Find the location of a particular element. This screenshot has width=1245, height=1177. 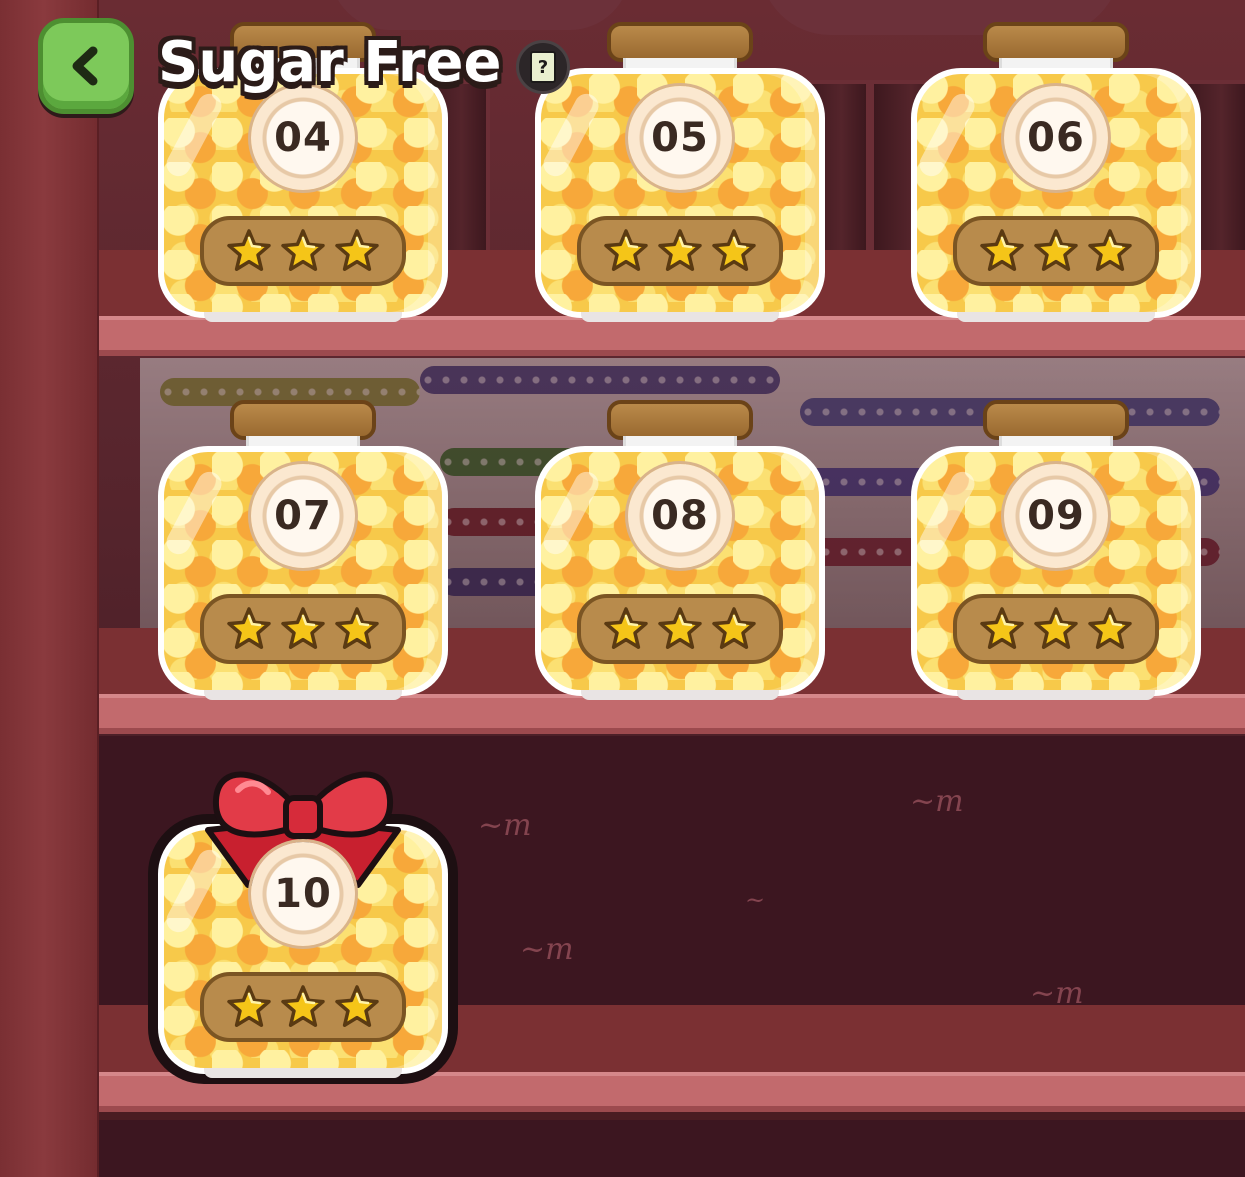

question-book-icon: ? is located at coordinates (543, 67).